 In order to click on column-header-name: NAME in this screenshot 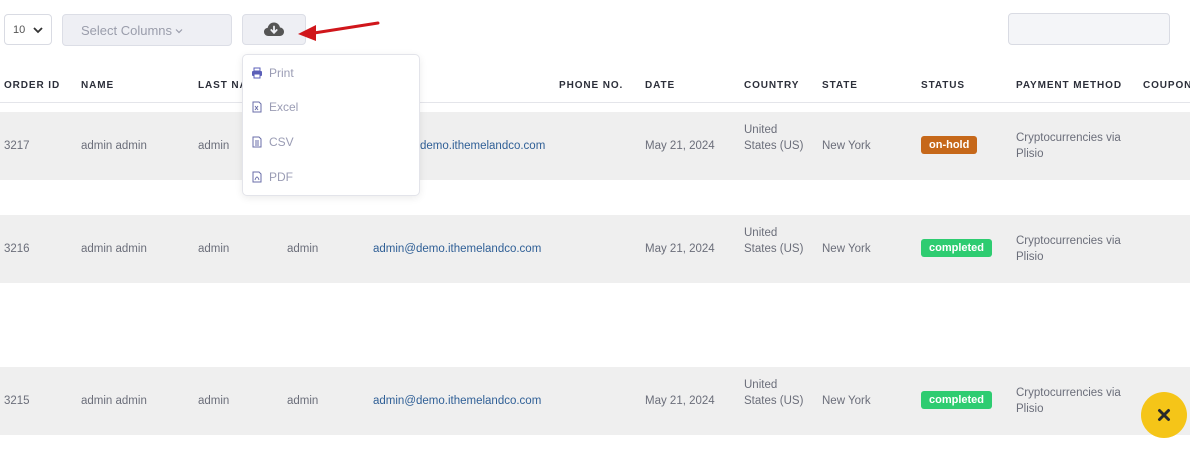, I will do `click(97, 85)`.